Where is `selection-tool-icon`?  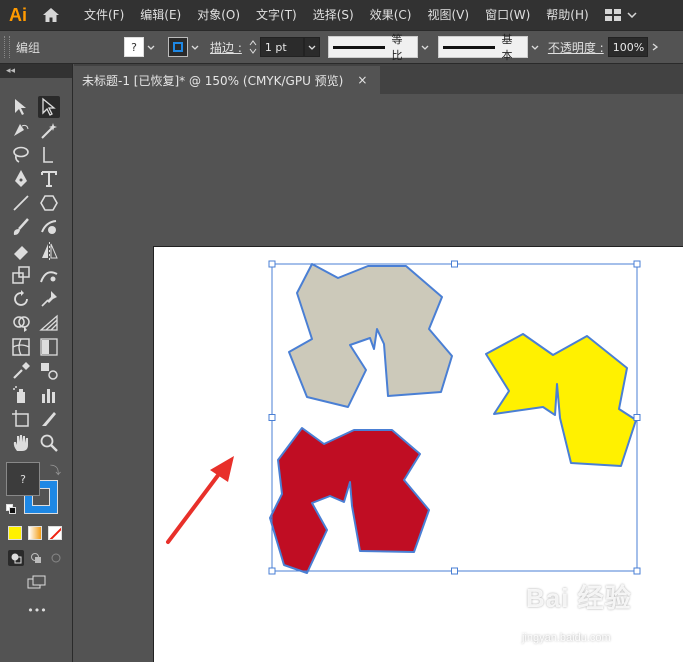
selection-tool-icon is located at coordinates (21, 107).